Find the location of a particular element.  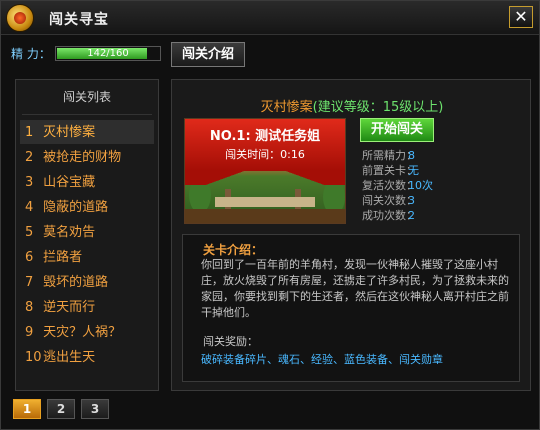

level-label: 毁坏的道路 is located at coordinates (76, 282).